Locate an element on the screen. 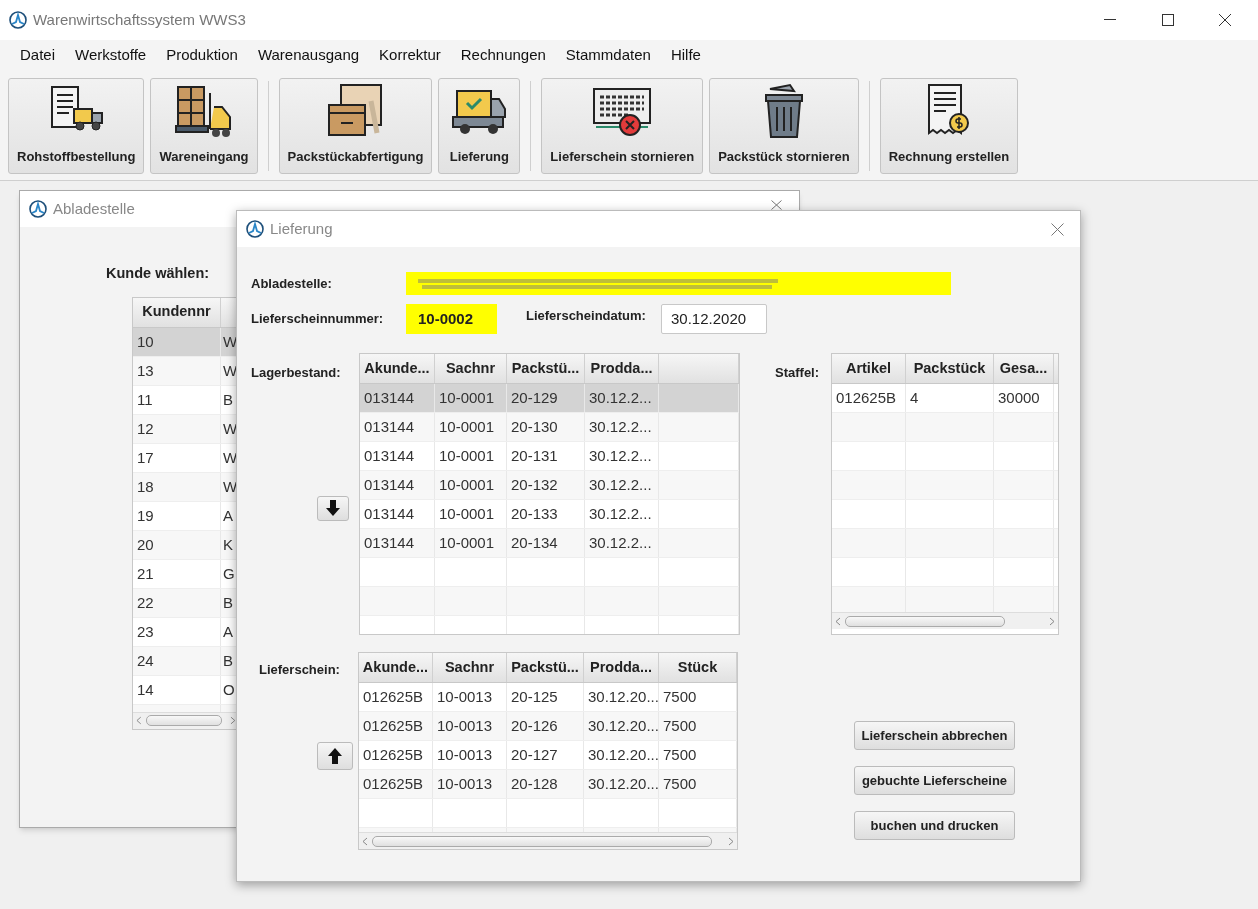 Image resolution: width=1258 pixels, height=909 pixels. minimize-icon is located at coordinates (1110, 20).